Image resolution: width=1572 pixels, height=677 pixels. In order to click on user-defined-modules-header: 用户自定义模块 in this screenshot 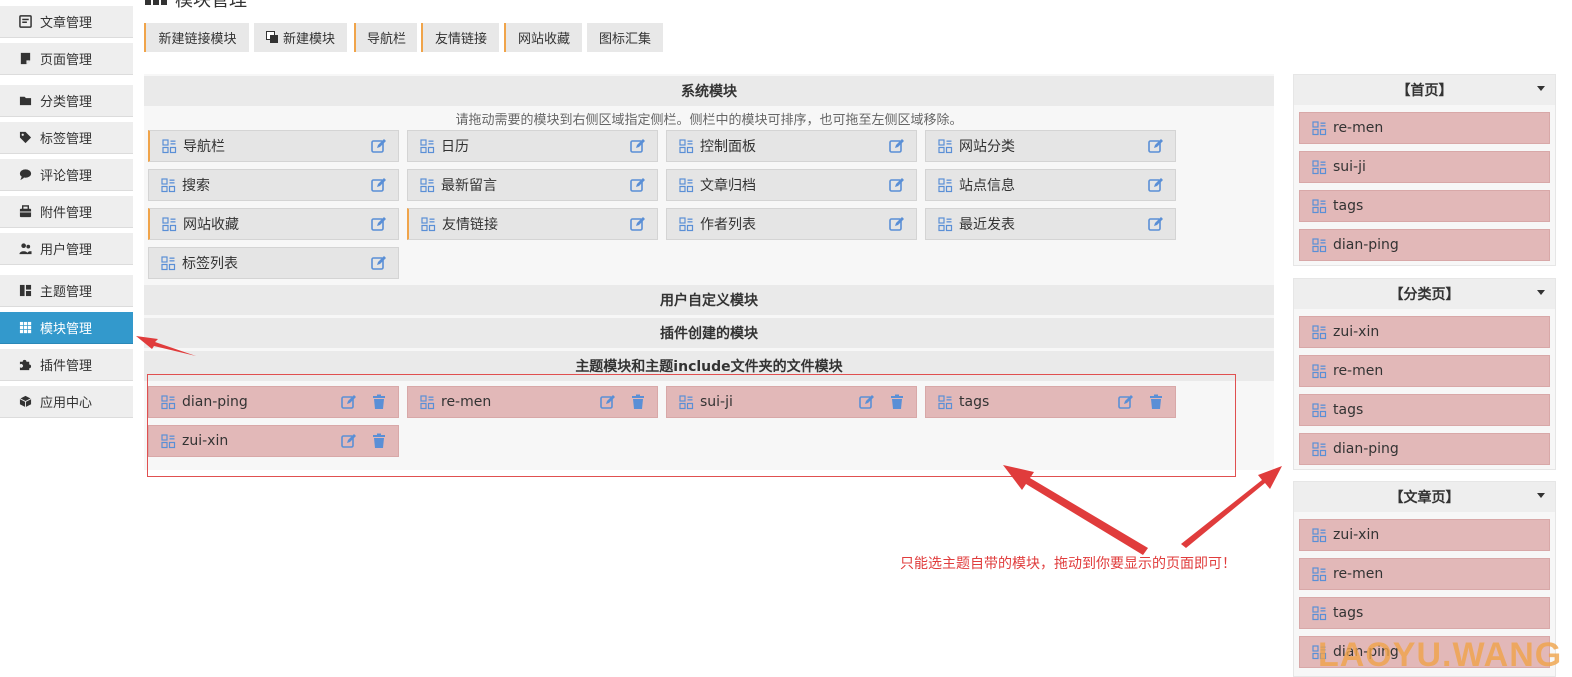, I will do `click(709, 300)`.